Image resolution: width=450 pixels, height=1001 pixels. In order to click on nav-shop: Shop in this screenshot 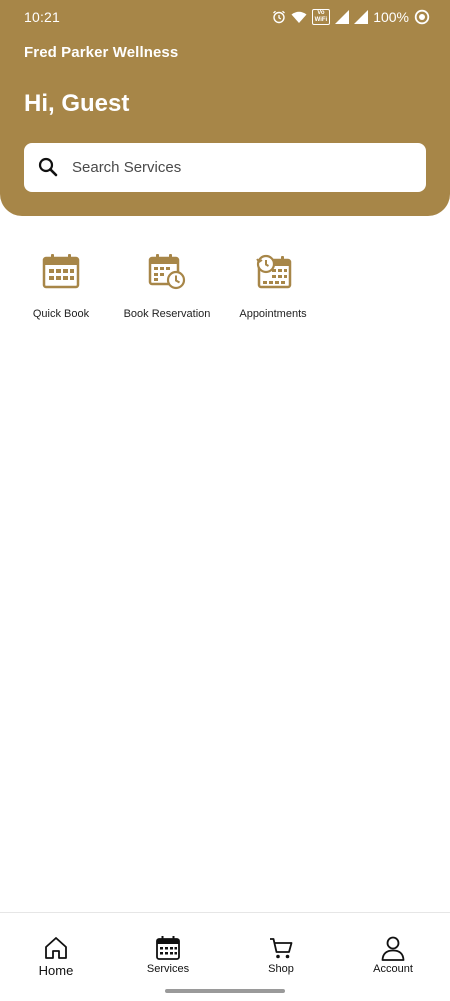, I will do `click(281, 955)`.